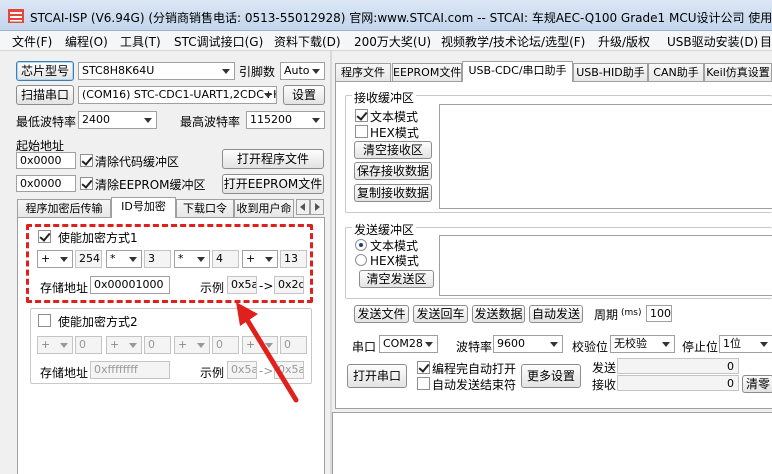 The width and height of the screenshot is (772, 474). I want to click on tab-download-password: 下载口令, so click(205, 208).